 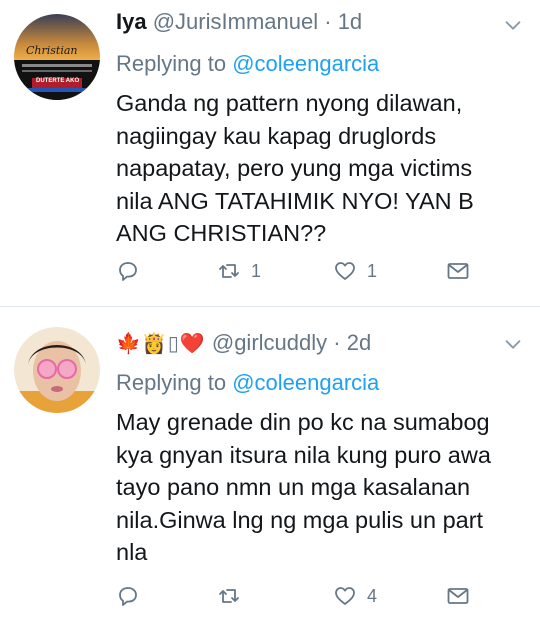 I want to click on like-button: 4, so click(x=355, y=596).